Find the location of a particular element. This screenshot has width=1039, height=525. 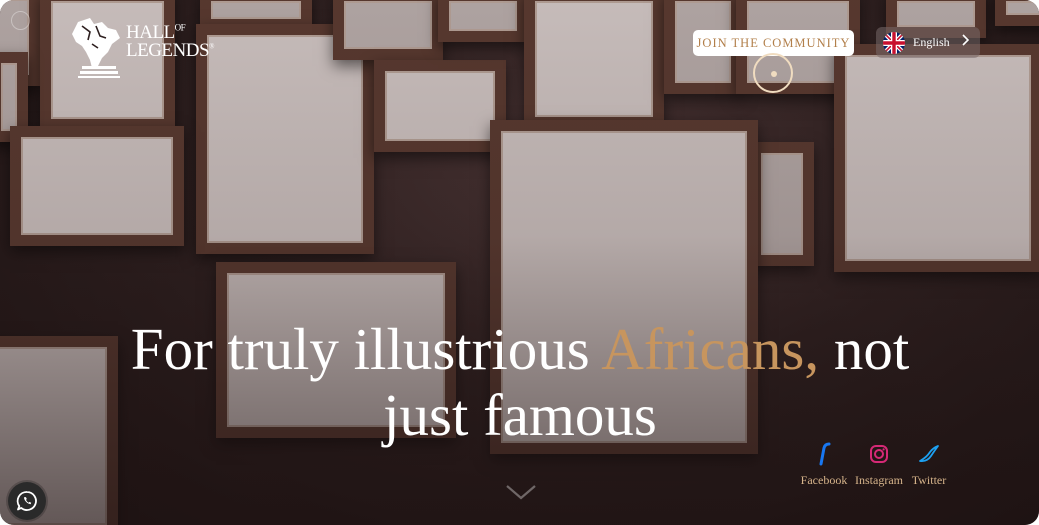

logo-line-of: OF is located at coordinates (180, 27).